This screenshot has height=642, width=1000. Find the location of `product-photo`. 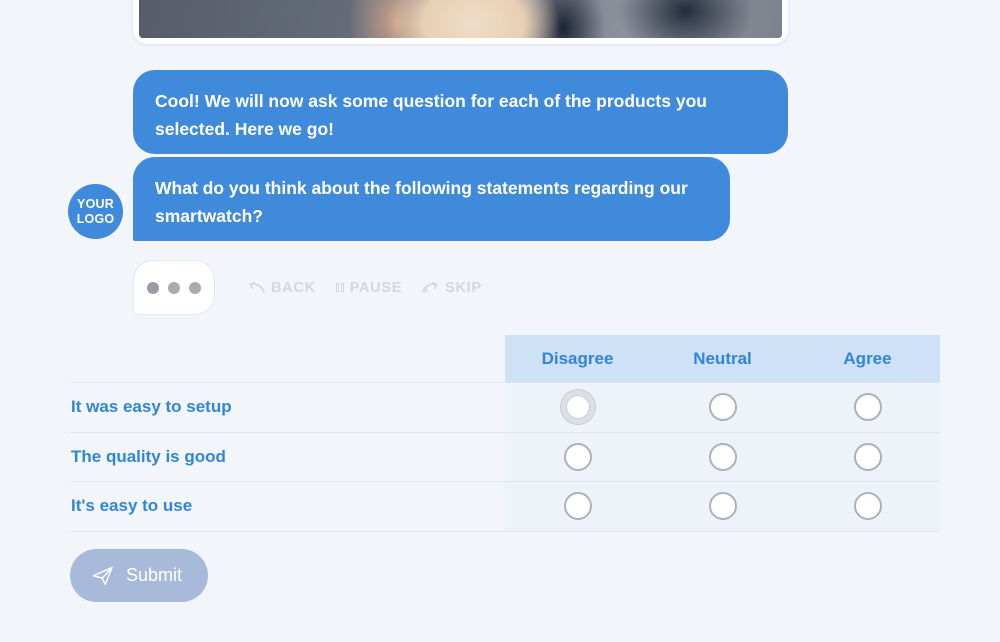

product-photo is located at coordinates (460, 19).